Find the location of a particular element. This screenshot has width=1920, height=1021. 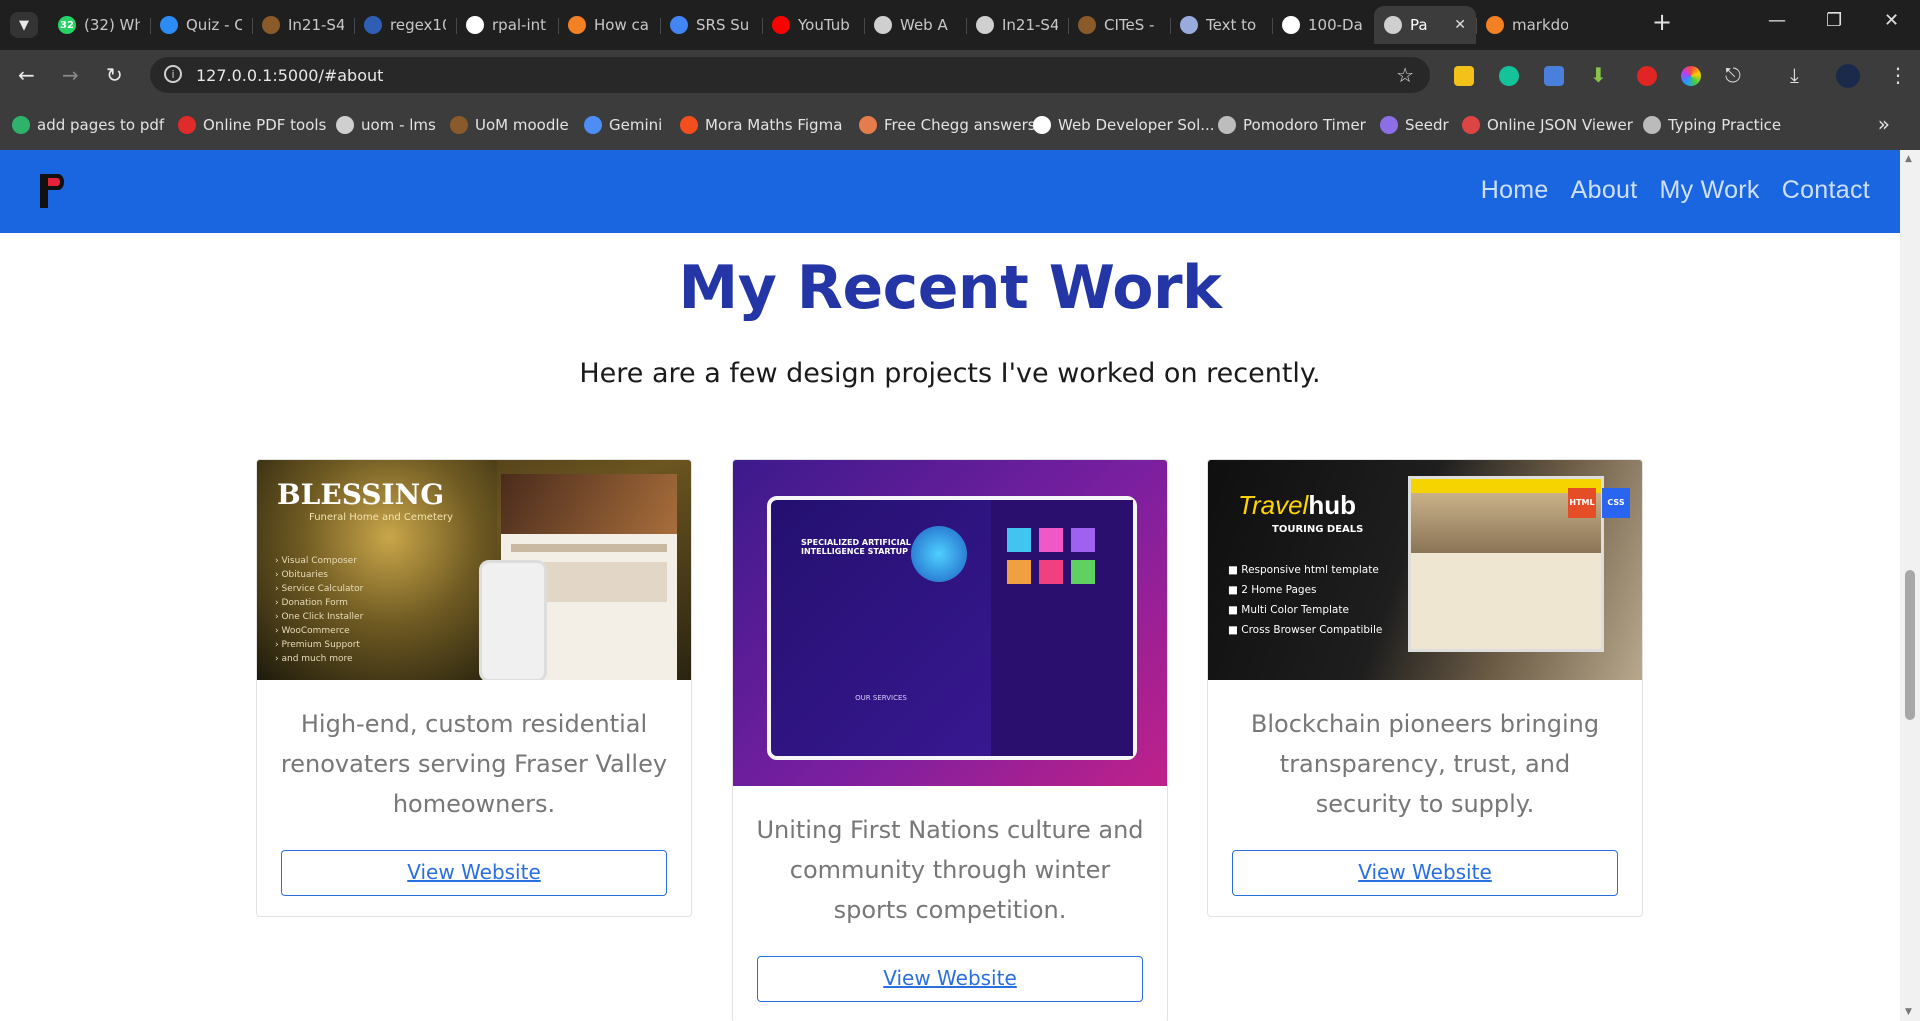

bookmark-label: Free Chegg answers is located at coordinates (960, 125).